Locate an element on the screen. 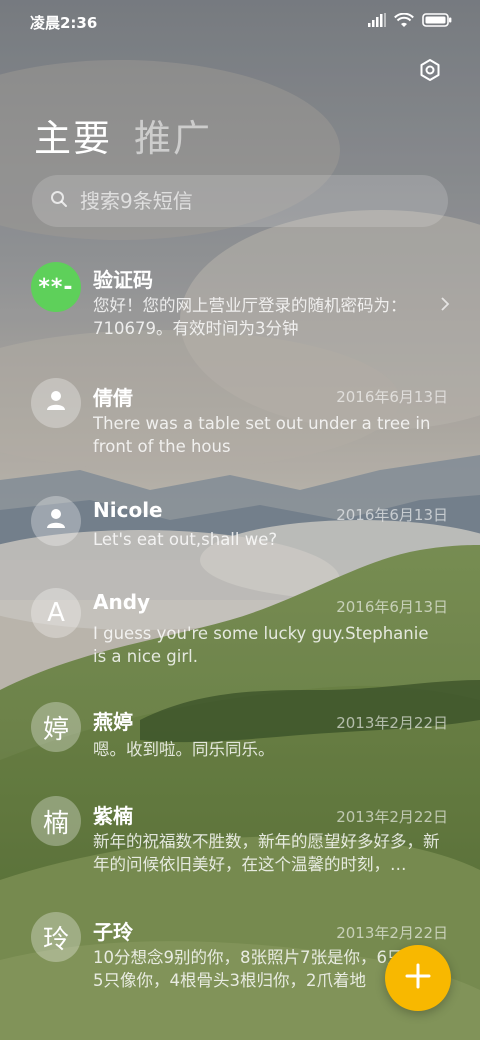  search-icon is located at coordinates (59, 201).